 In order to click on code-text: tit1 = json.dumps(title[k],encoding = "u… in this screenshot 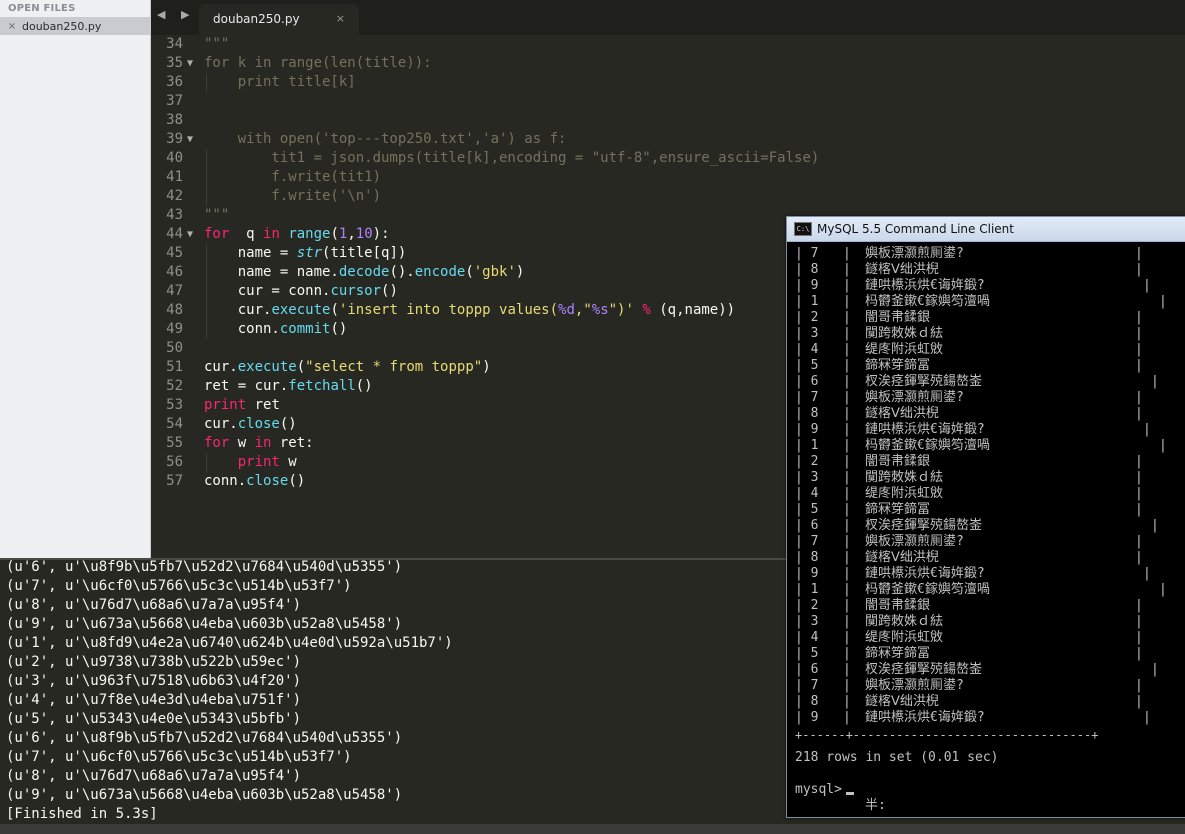, I will do `click(511, 158)`.